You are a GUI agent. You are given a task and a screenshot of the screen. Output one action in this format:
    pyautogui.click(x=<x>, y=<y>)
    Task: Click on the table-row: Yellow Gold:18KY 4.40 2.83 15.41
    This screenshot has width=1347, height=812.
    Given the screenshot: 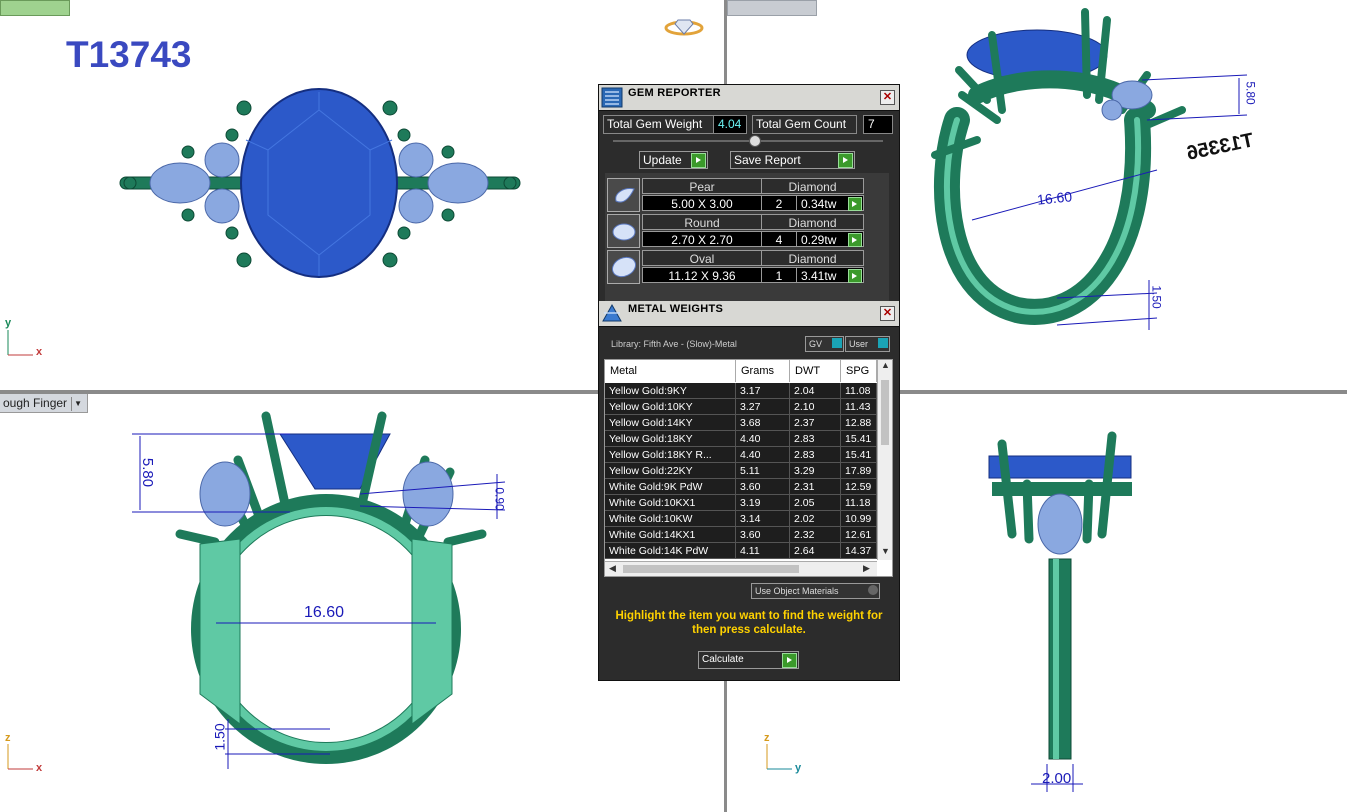 What is the action you would take?
    pyautogui.click(x=741, y=439)
    